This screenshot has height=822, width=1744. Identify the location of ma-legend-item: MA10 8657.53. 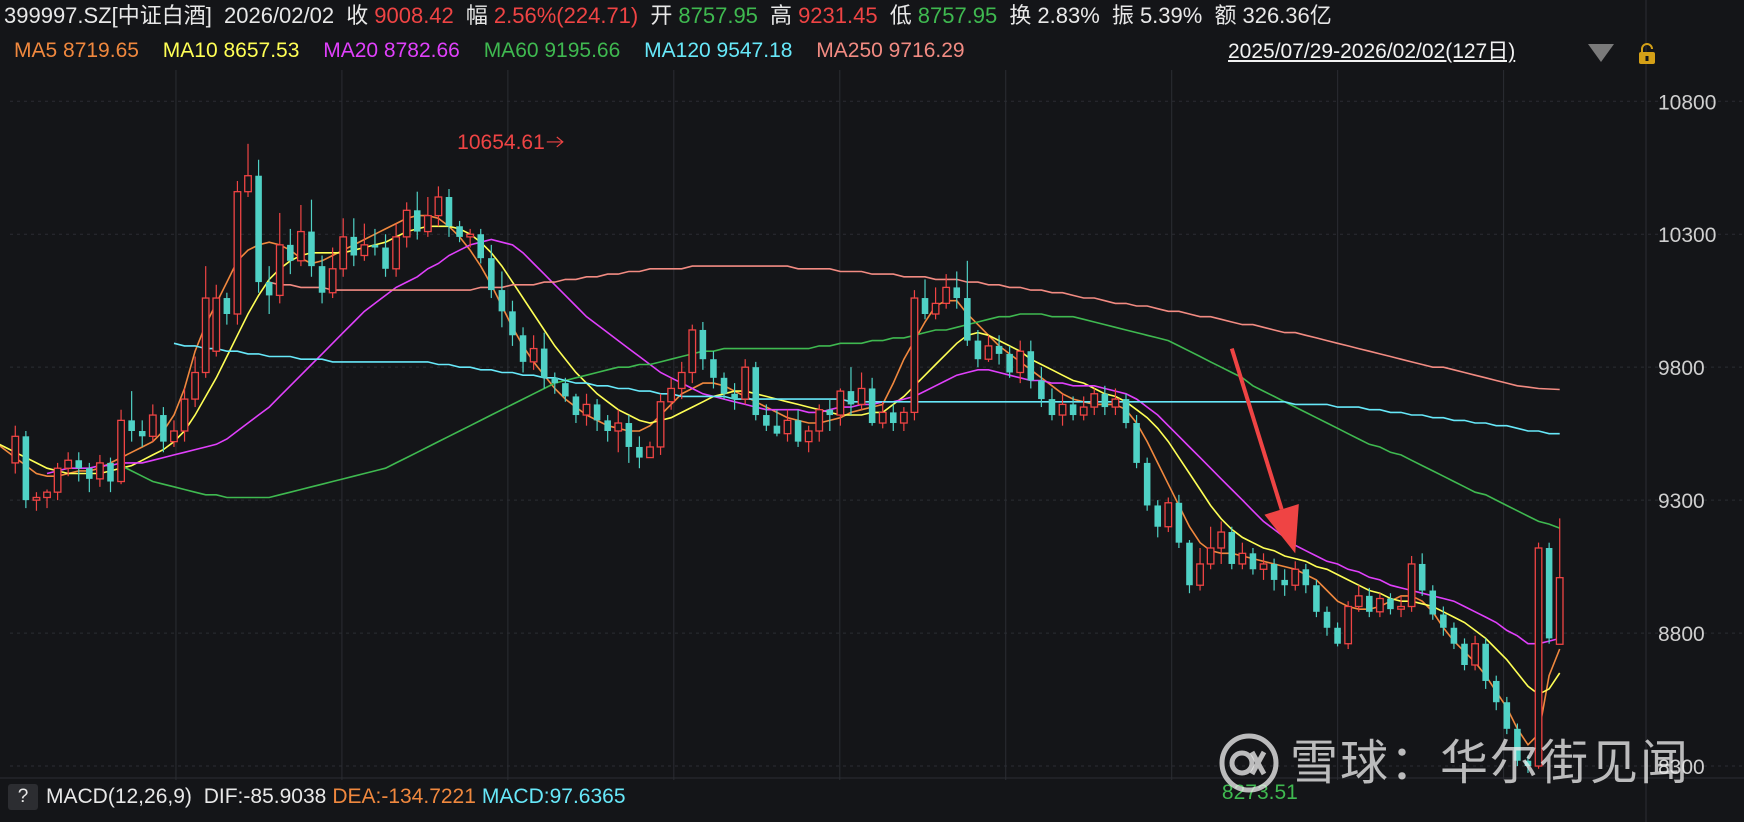
(231, 50).